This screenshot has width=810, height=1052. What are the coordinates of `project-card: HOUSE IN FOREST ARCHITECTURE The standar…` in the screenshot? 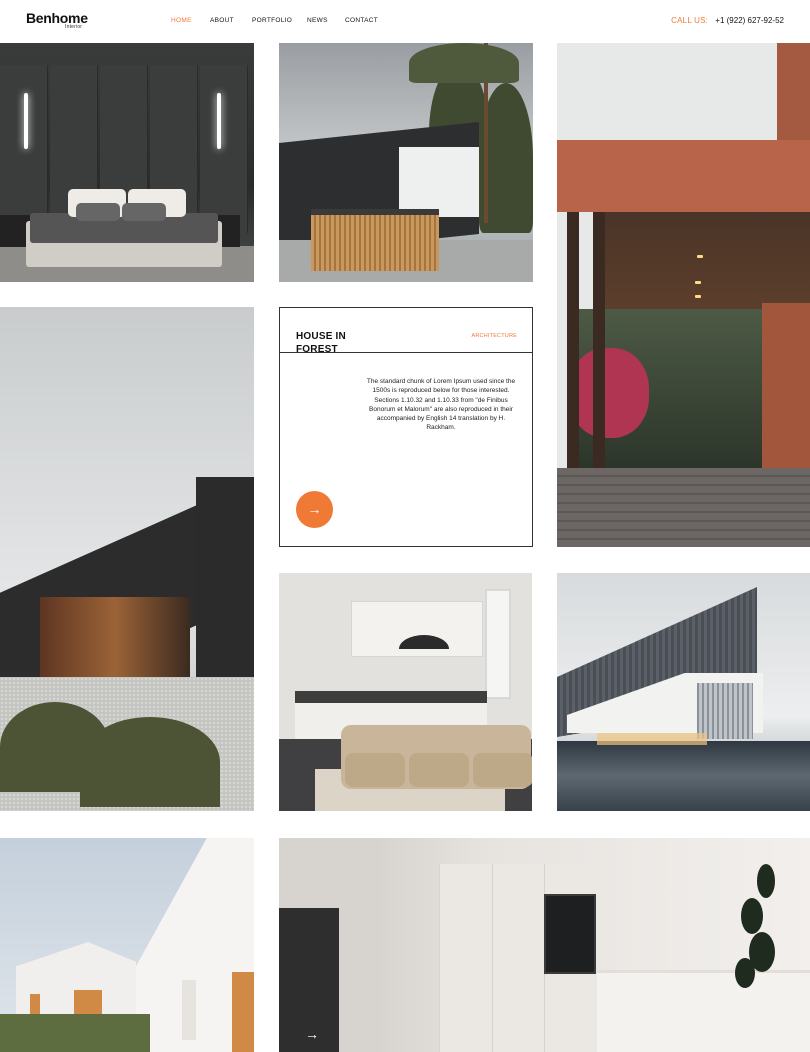 It's located at (406, 427).